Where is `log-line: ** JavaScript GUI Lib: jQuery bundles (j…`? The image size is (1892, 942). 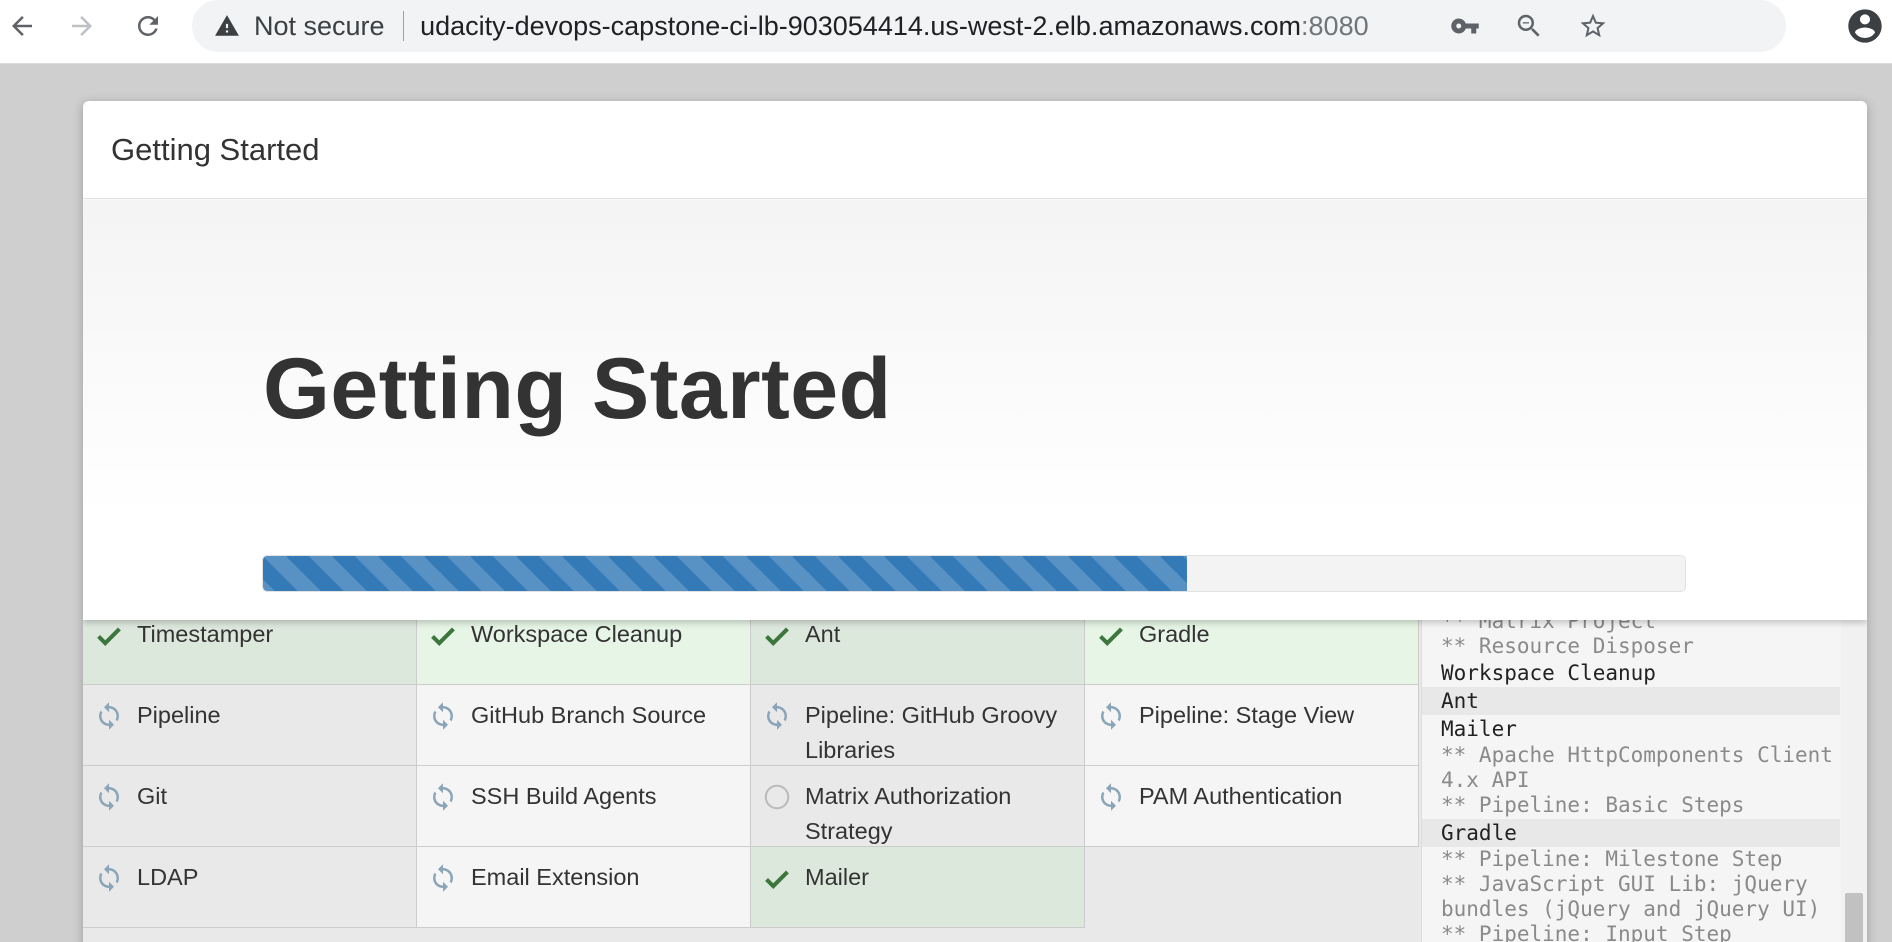
log-line: ** JavaScript GUI Lib: jQuery bundles (j… is located at coordinates (1631, 896).